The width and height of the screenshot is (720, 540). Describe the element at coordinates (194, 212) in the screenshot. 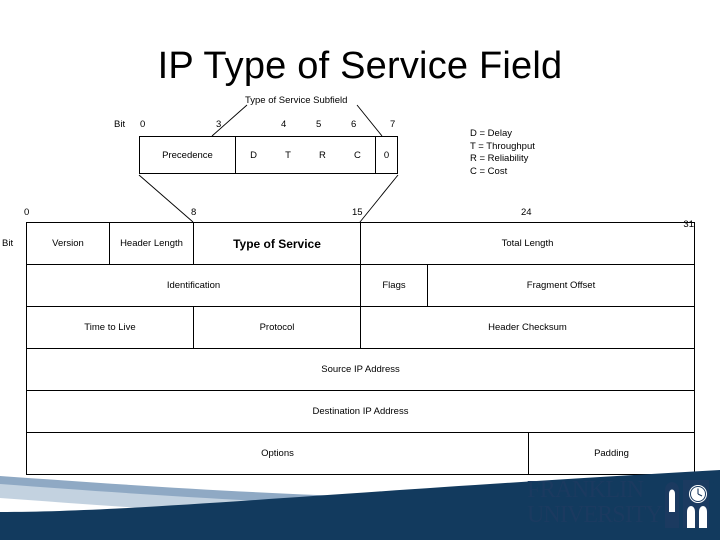

I see `header-bit-8: 8` at that location.